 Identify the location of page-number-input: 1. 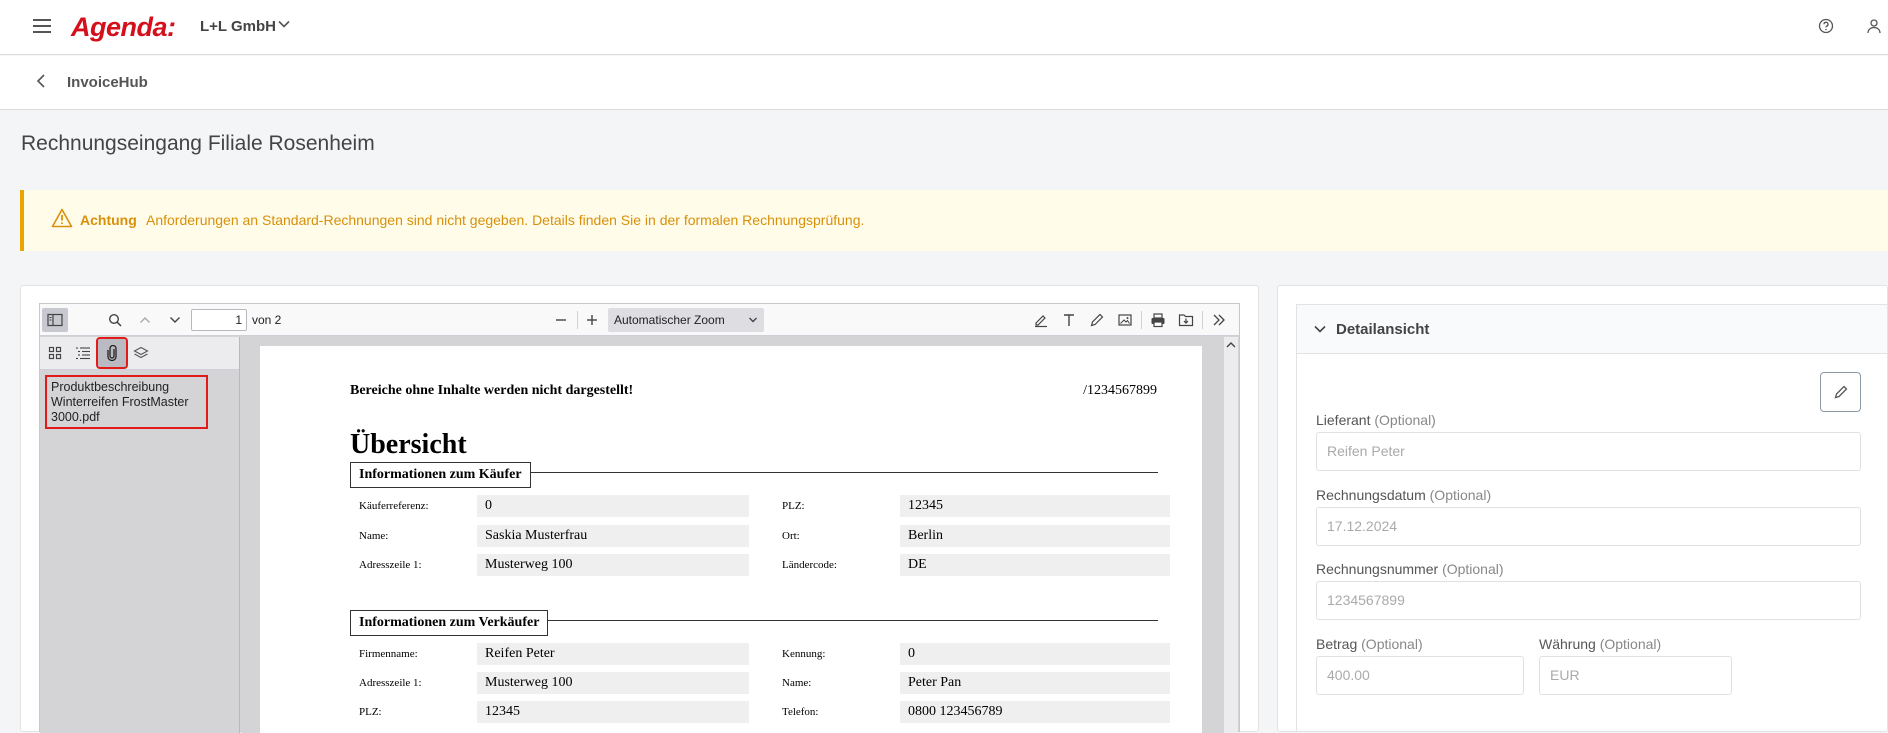
(219, 320).